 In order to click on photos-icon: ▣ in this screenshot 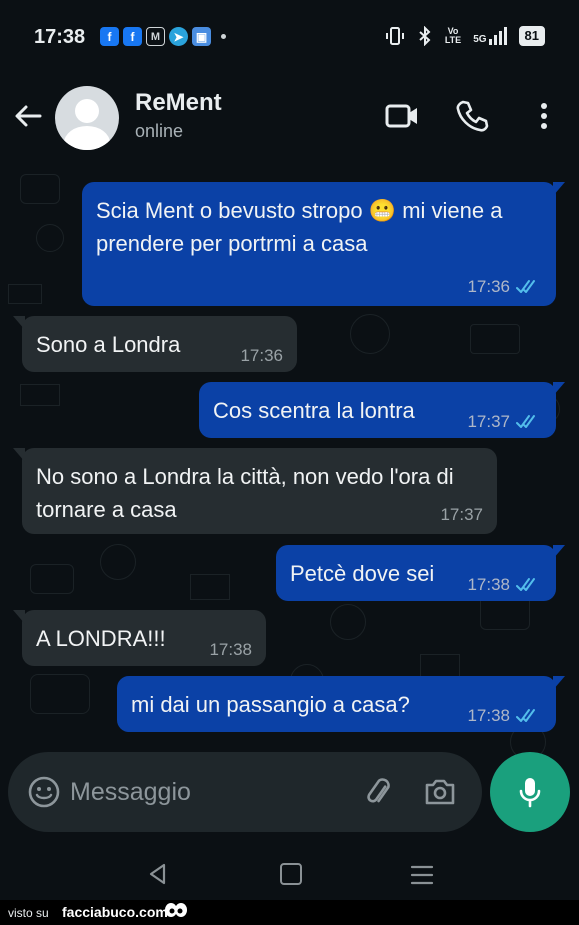, I will do `click(201, 36)`.